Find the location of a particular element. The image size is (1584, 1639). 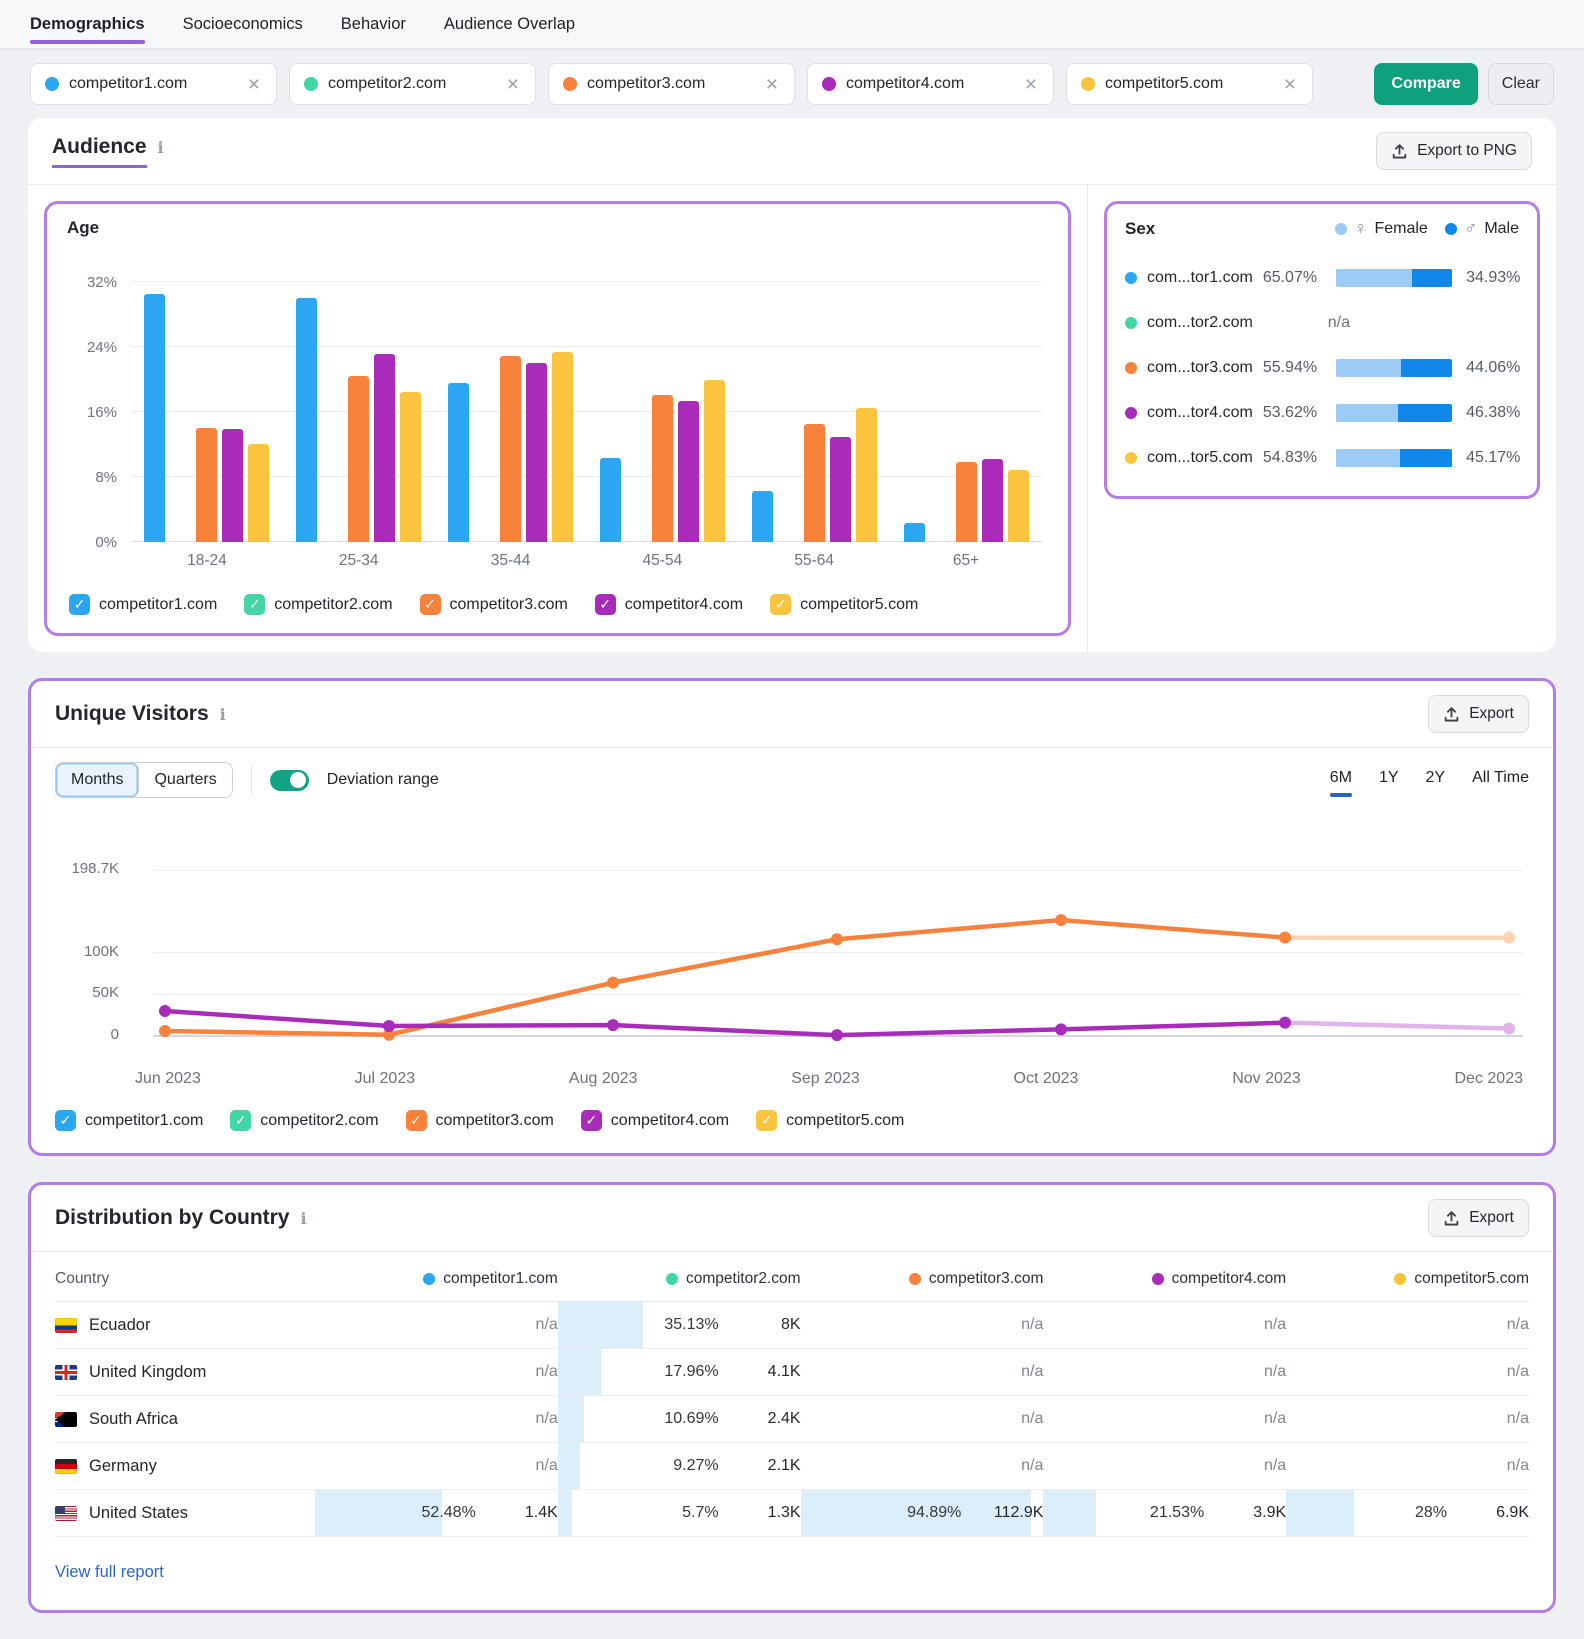

clear-button: Clear is located at coordinates (1520, 84).